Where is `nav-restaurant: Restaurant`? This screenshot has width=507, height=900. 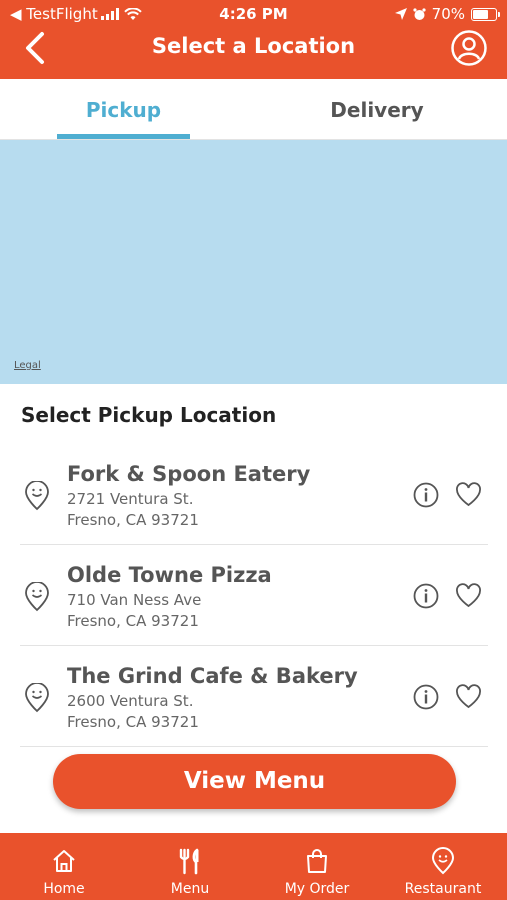
nav-restaurant: Restaurant is located at coordinates (443, 866).